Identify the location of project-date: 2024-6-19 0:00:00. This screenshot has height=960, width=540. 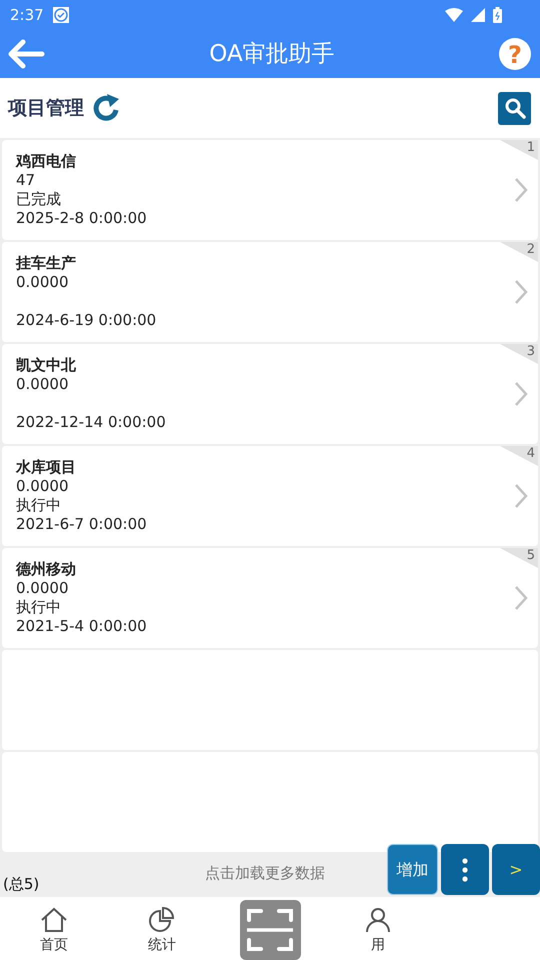
(87, 320).